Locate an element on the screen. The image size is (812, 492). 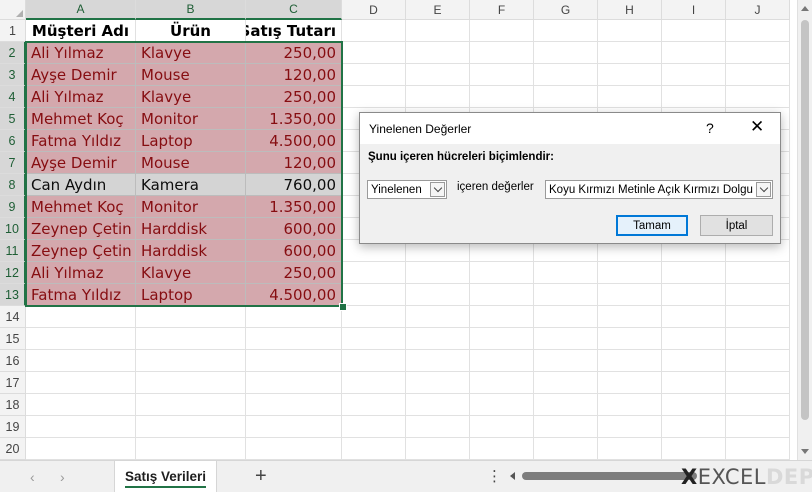
header-cell-product: Ürün is located at coordinates (191, 31).